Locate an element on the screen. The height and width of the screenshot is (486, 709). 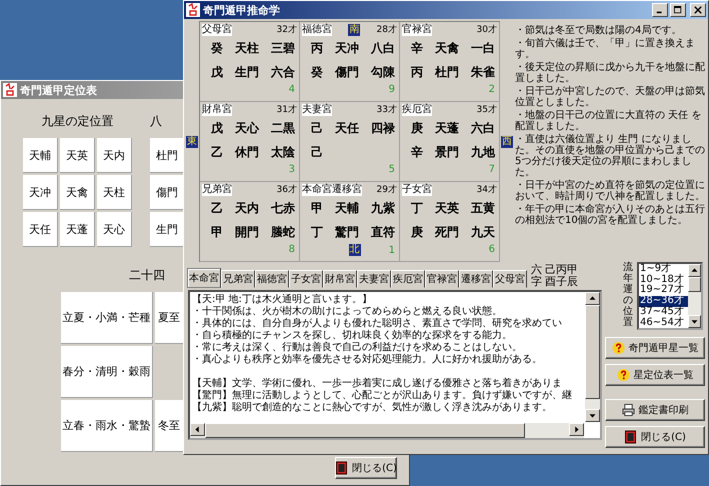
star-cell: 天輔 is located at coordinates (40, 155).